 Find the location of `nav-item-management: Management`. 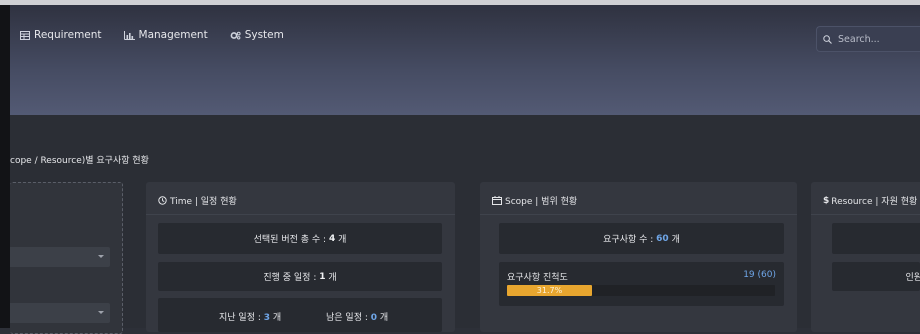

nav-item-management: Management is located at coordinates (165, 35).